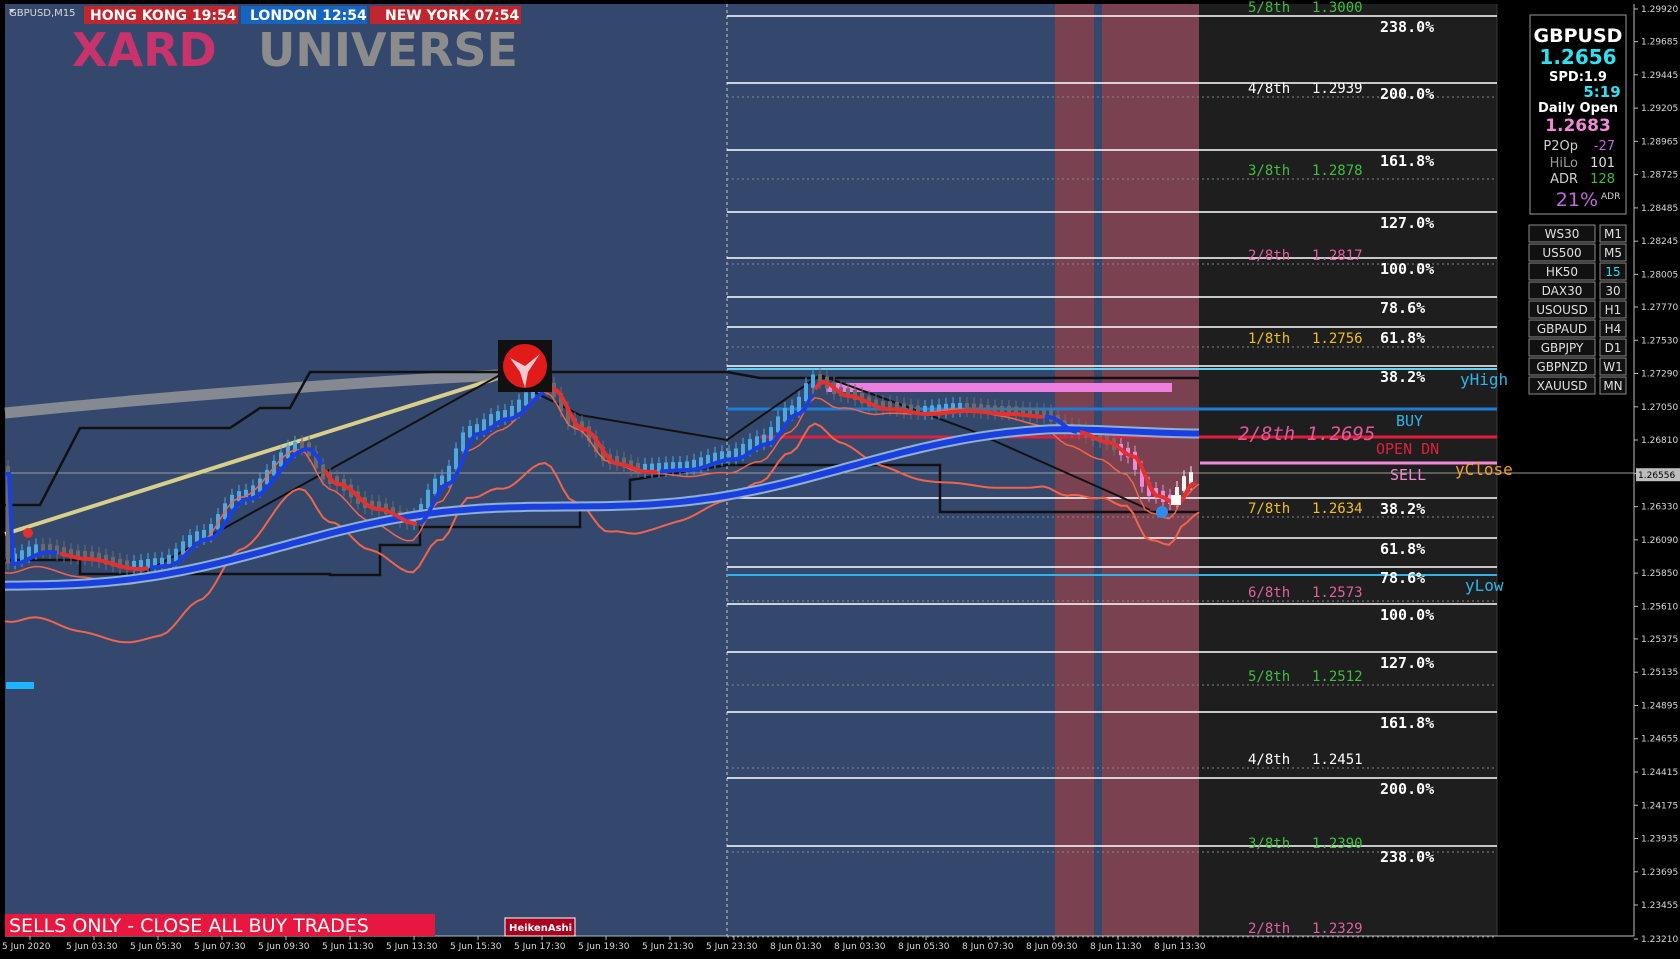 Image resolution: width=1680 pixels, height=959 pixels. Describe the element at coordinates (452, 16) in the screenshot. I see `session-newyork: NEW YORK 07:54` at that location.